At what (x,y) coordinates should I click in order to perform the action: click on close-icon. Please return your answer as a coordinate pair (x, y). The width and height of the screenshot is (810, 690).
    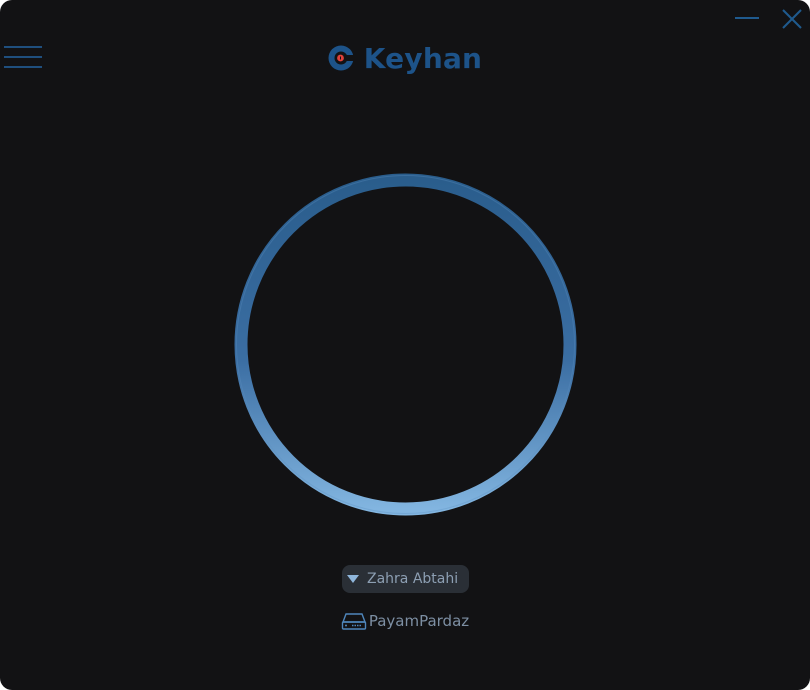
    Looking at the image, I should click on (792, 19).